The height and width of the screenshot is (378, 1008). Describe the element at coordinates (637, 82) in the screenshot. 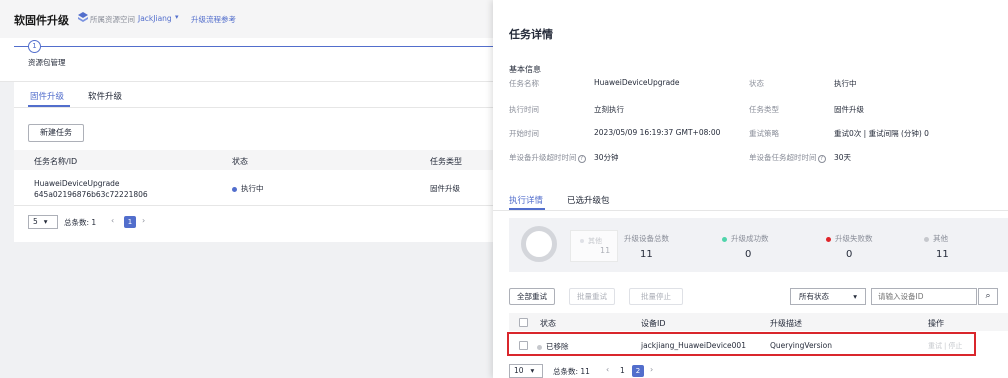

I see `field-value: HuaweiDeviceUpgrade` at that location.